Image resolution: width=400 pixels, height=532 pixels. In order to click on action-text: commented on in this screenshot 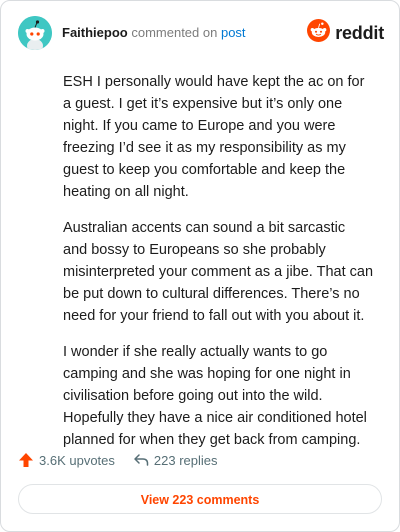, I will do `click(174, 32)`.